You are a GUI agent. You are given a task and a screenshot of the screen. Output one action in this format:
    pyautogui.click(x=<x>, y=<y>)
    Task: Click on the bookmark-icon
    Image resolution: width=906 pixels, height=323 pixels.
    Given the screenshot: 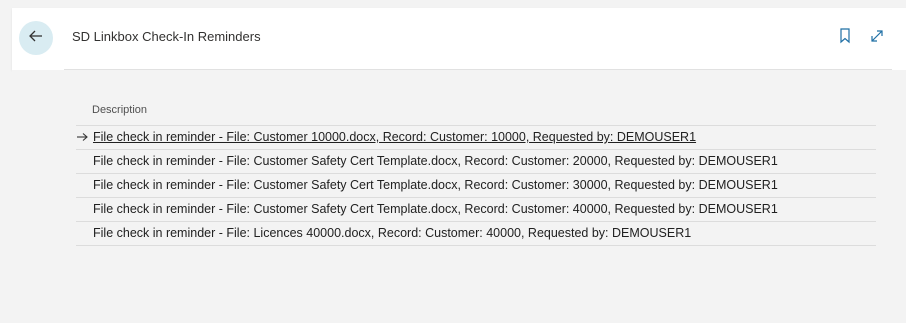 What is the action you would take?
    pyautogui.click(x=845, y=38)
    